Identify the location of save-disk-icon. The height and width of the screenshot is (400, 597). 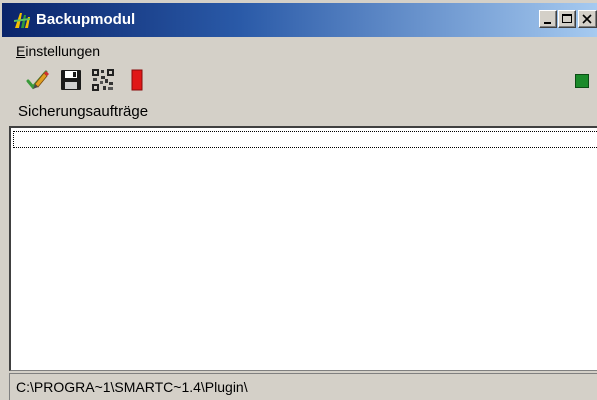
(71, 80).